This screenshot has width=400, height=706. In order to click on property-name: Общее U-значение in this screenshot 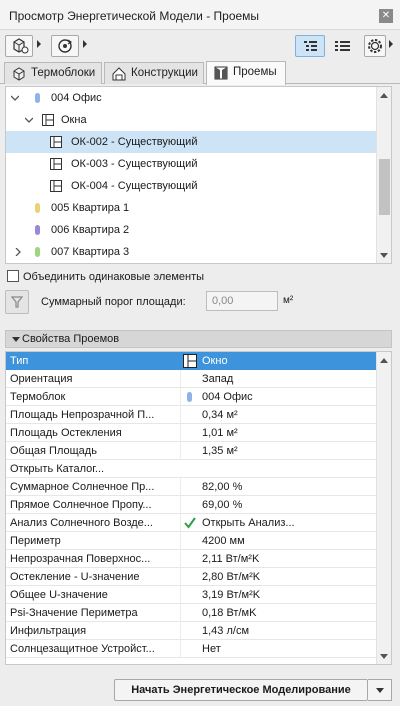, I will do `click(59, 595)`.